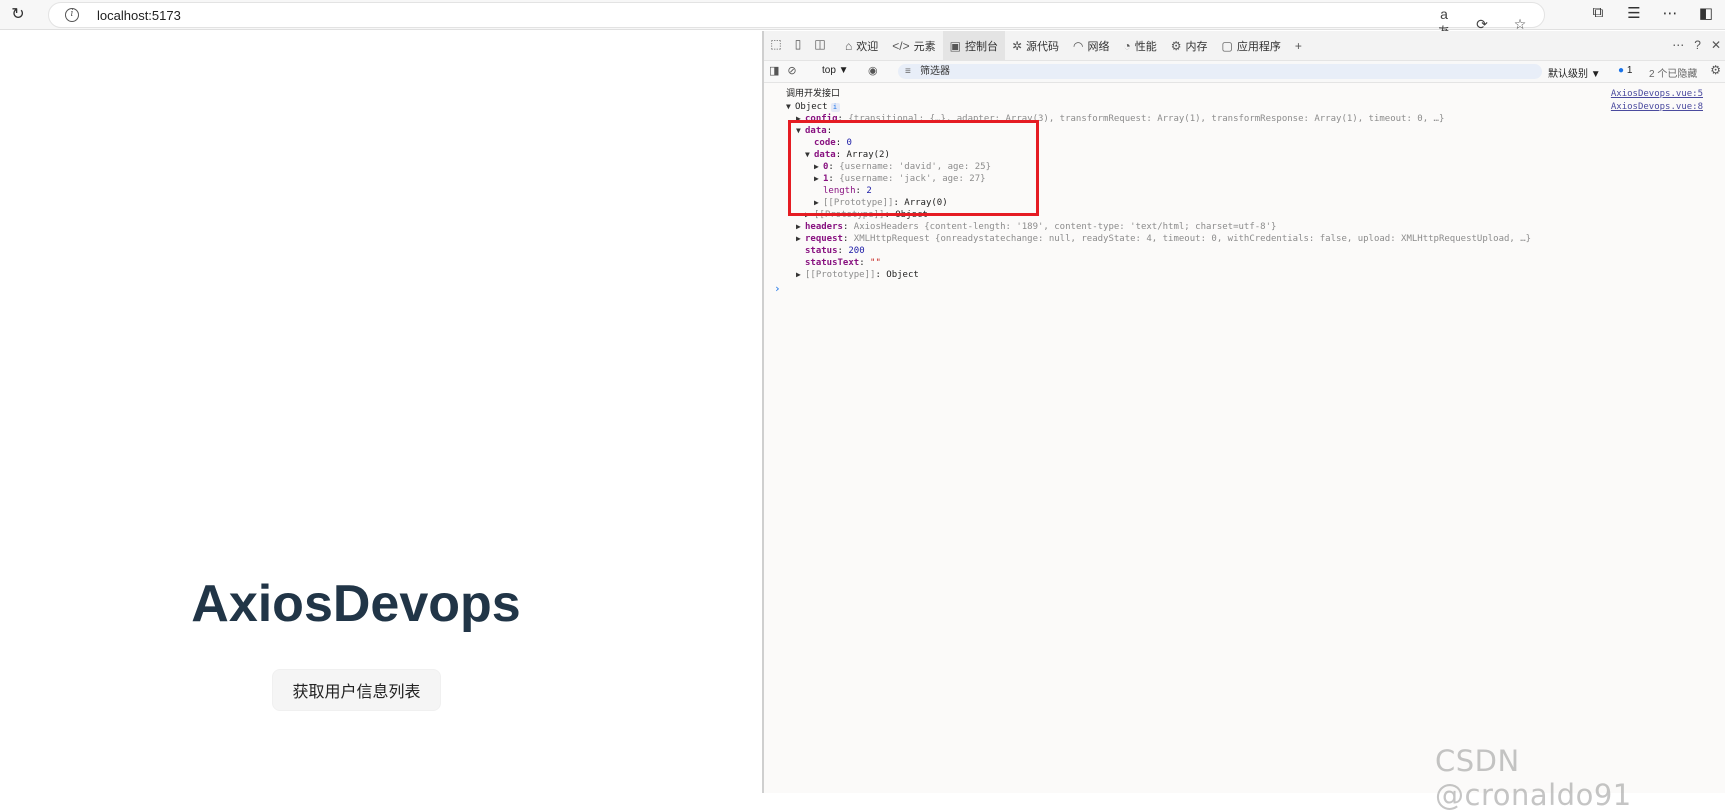 Image resolution: width=1725 pixels, height=812 pixels. Describe the element at coordinates (955, 46) in the screenshot. I see `console-icon: ▣` at that location.